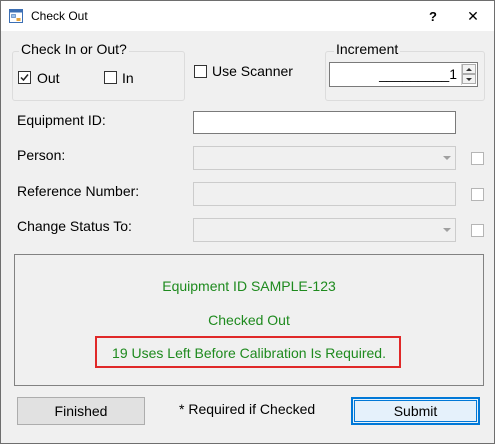 The width and height of the screenshot is (495, 444). I want to click on in-label: In, so click(128, 78).